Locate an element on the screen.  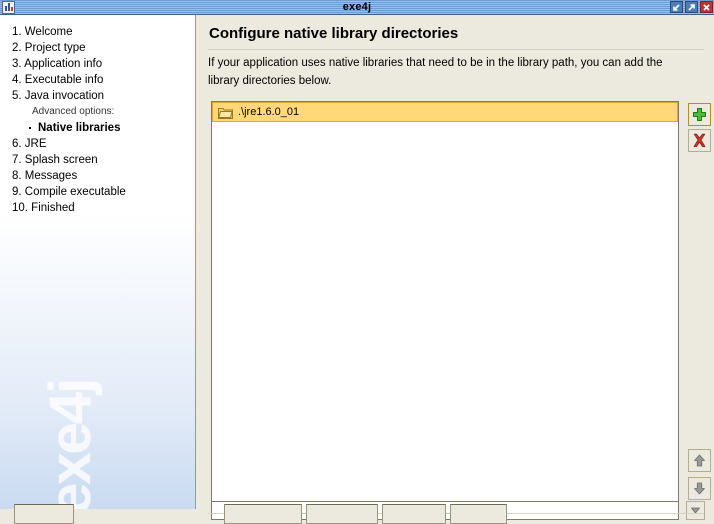
sidebar-item-messages: 8. Messages is located at coordinates (103, 176).